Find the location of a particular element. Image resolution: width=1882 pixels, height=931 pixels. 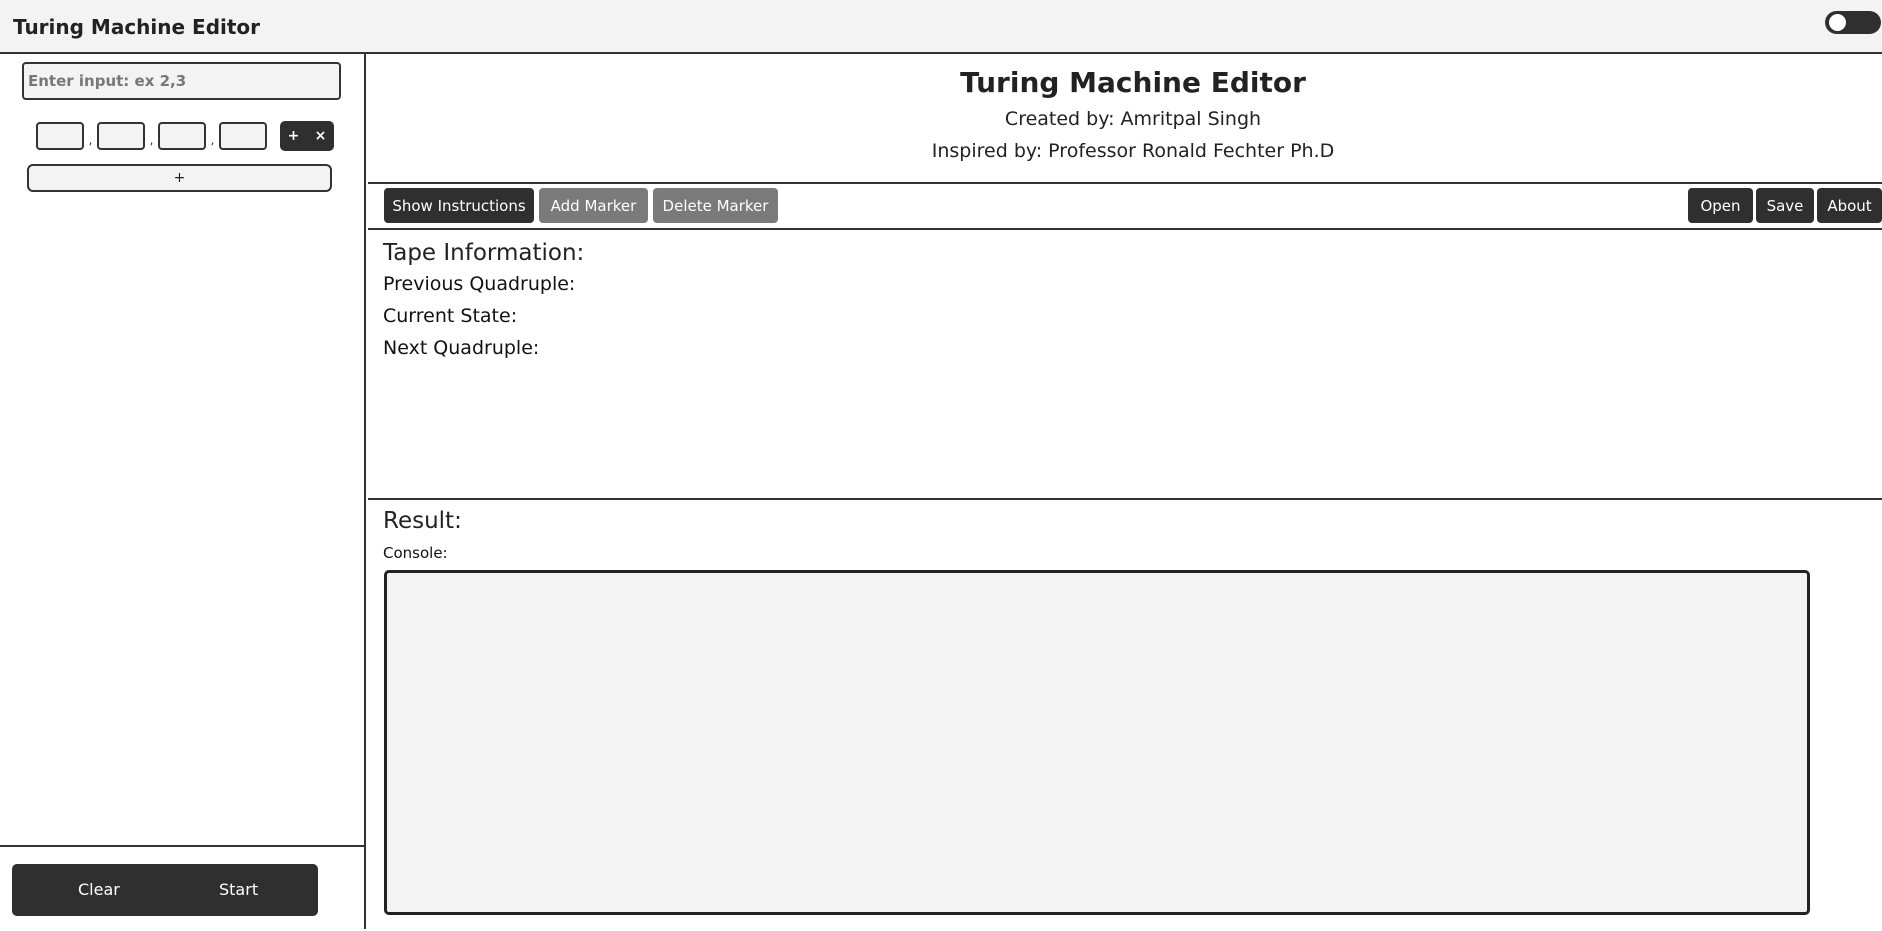

quadruple-actions: + × is located at coordinates (307, 136).